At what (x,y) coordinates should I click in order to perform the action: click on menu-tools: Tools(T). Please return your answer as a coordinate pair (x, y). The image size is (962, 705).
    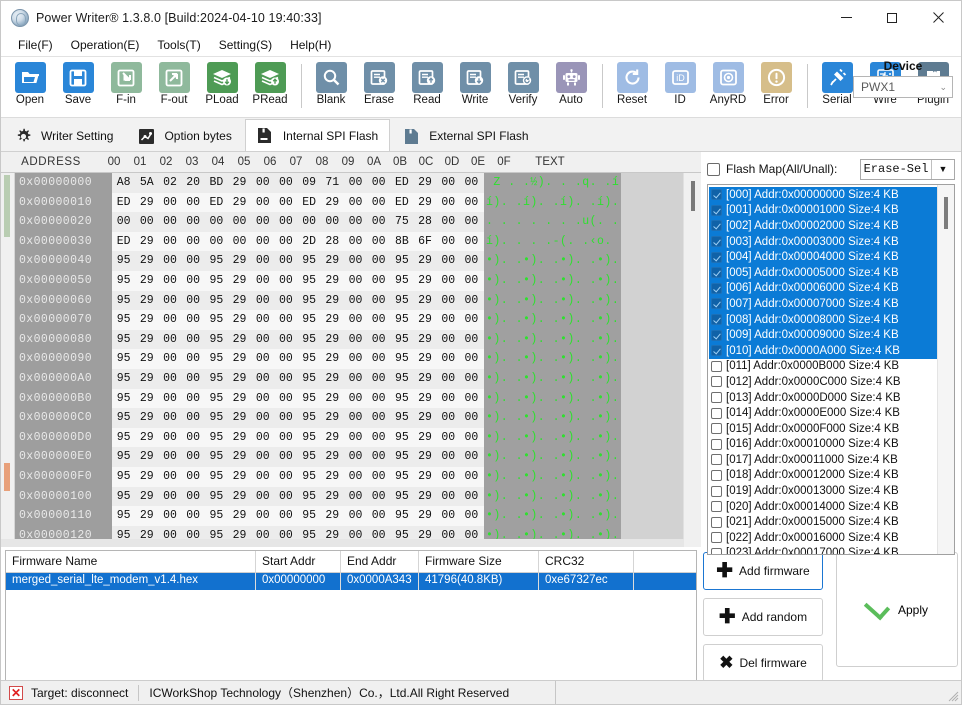
    Looking at the image, I should click on (178, 45).